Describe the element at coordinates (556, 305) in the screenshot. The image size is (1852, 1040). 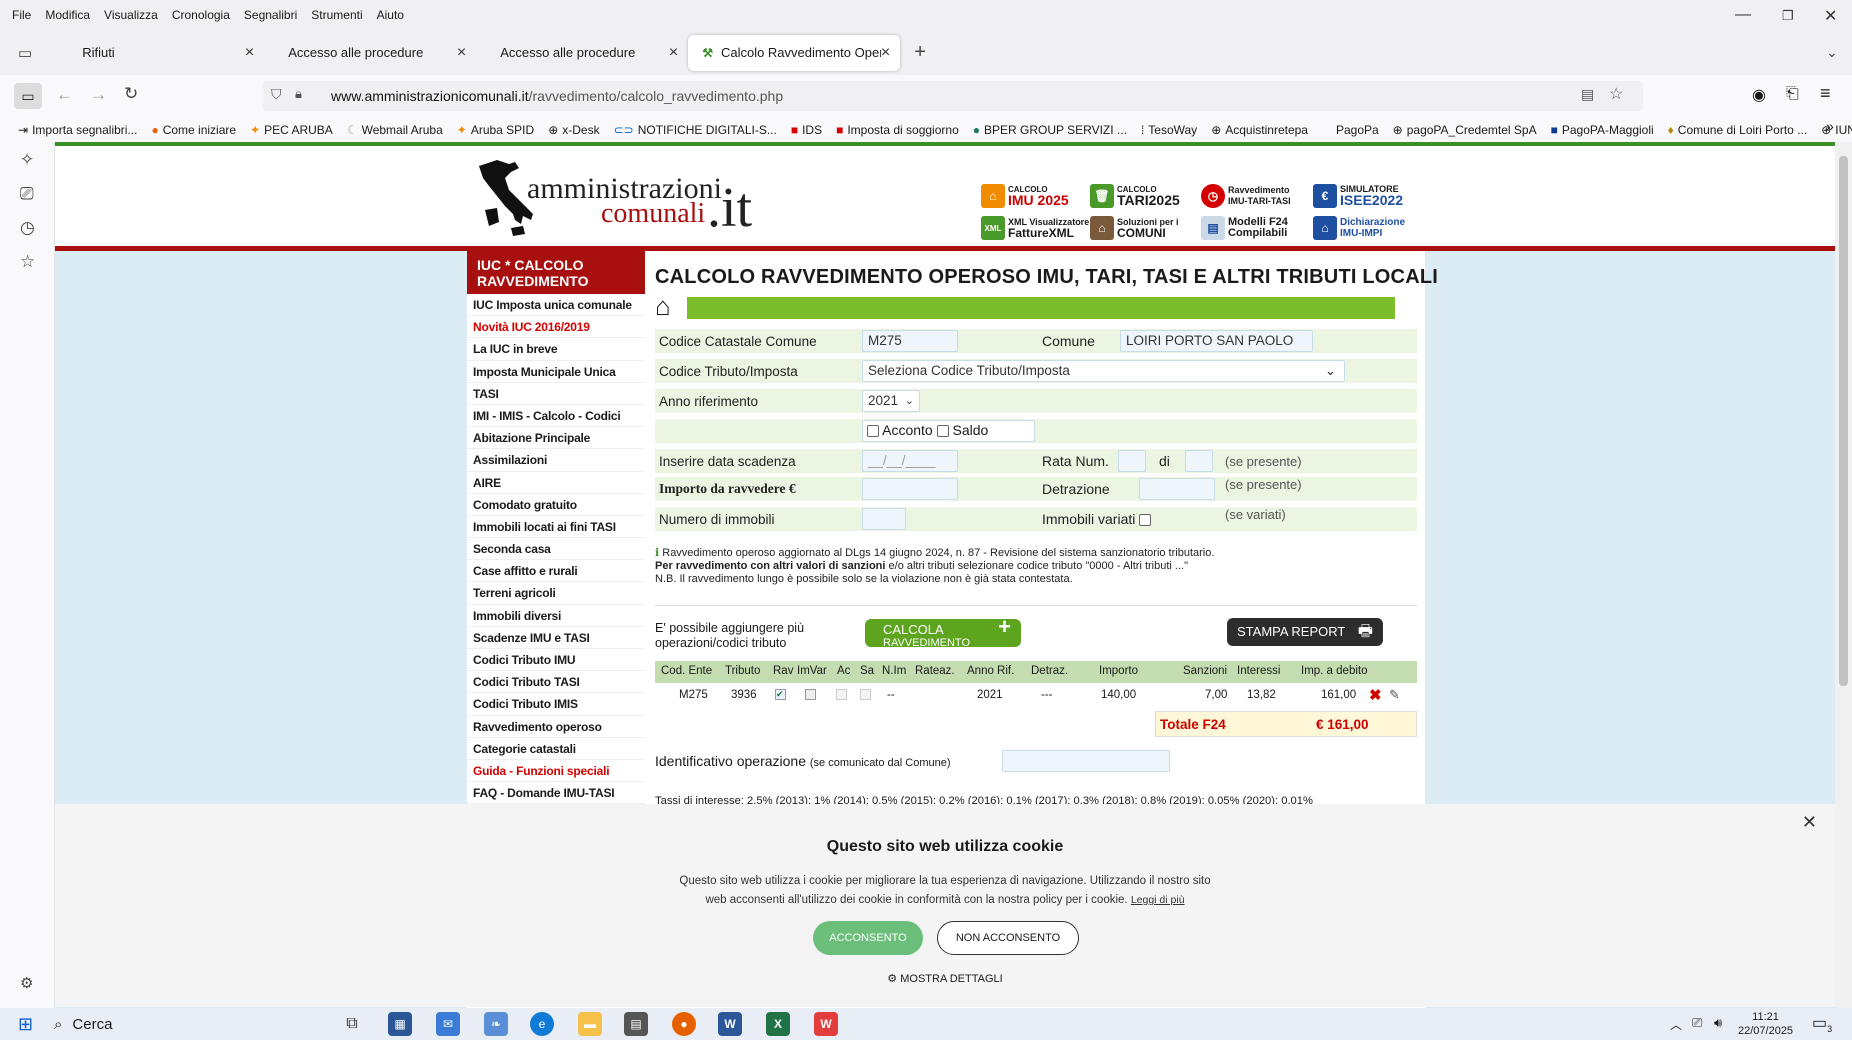
I see `sidebar-item: IUC Imposta unica comunale` at that location.